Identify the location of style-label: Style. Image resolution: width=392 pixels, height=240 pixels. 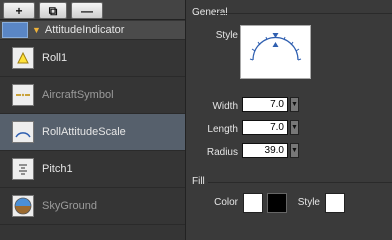
(226, 35).